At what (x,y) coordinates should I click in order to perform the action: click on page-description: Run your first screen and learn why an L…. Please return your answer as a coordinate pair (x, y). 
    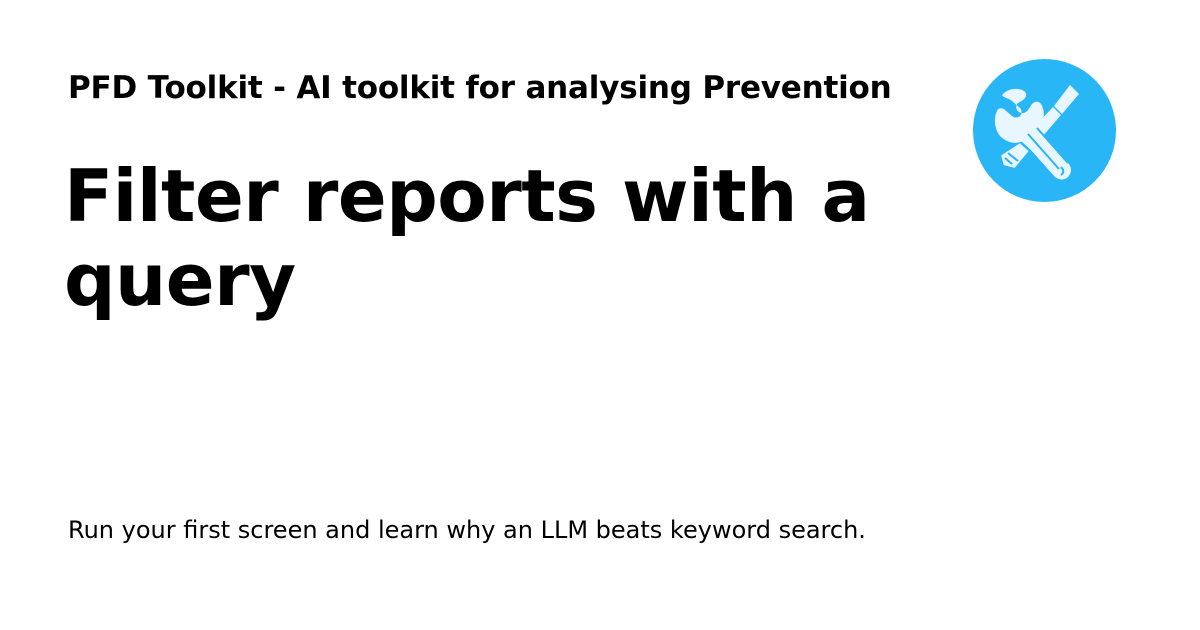
    Looking at the image, I should click on (467, 530).